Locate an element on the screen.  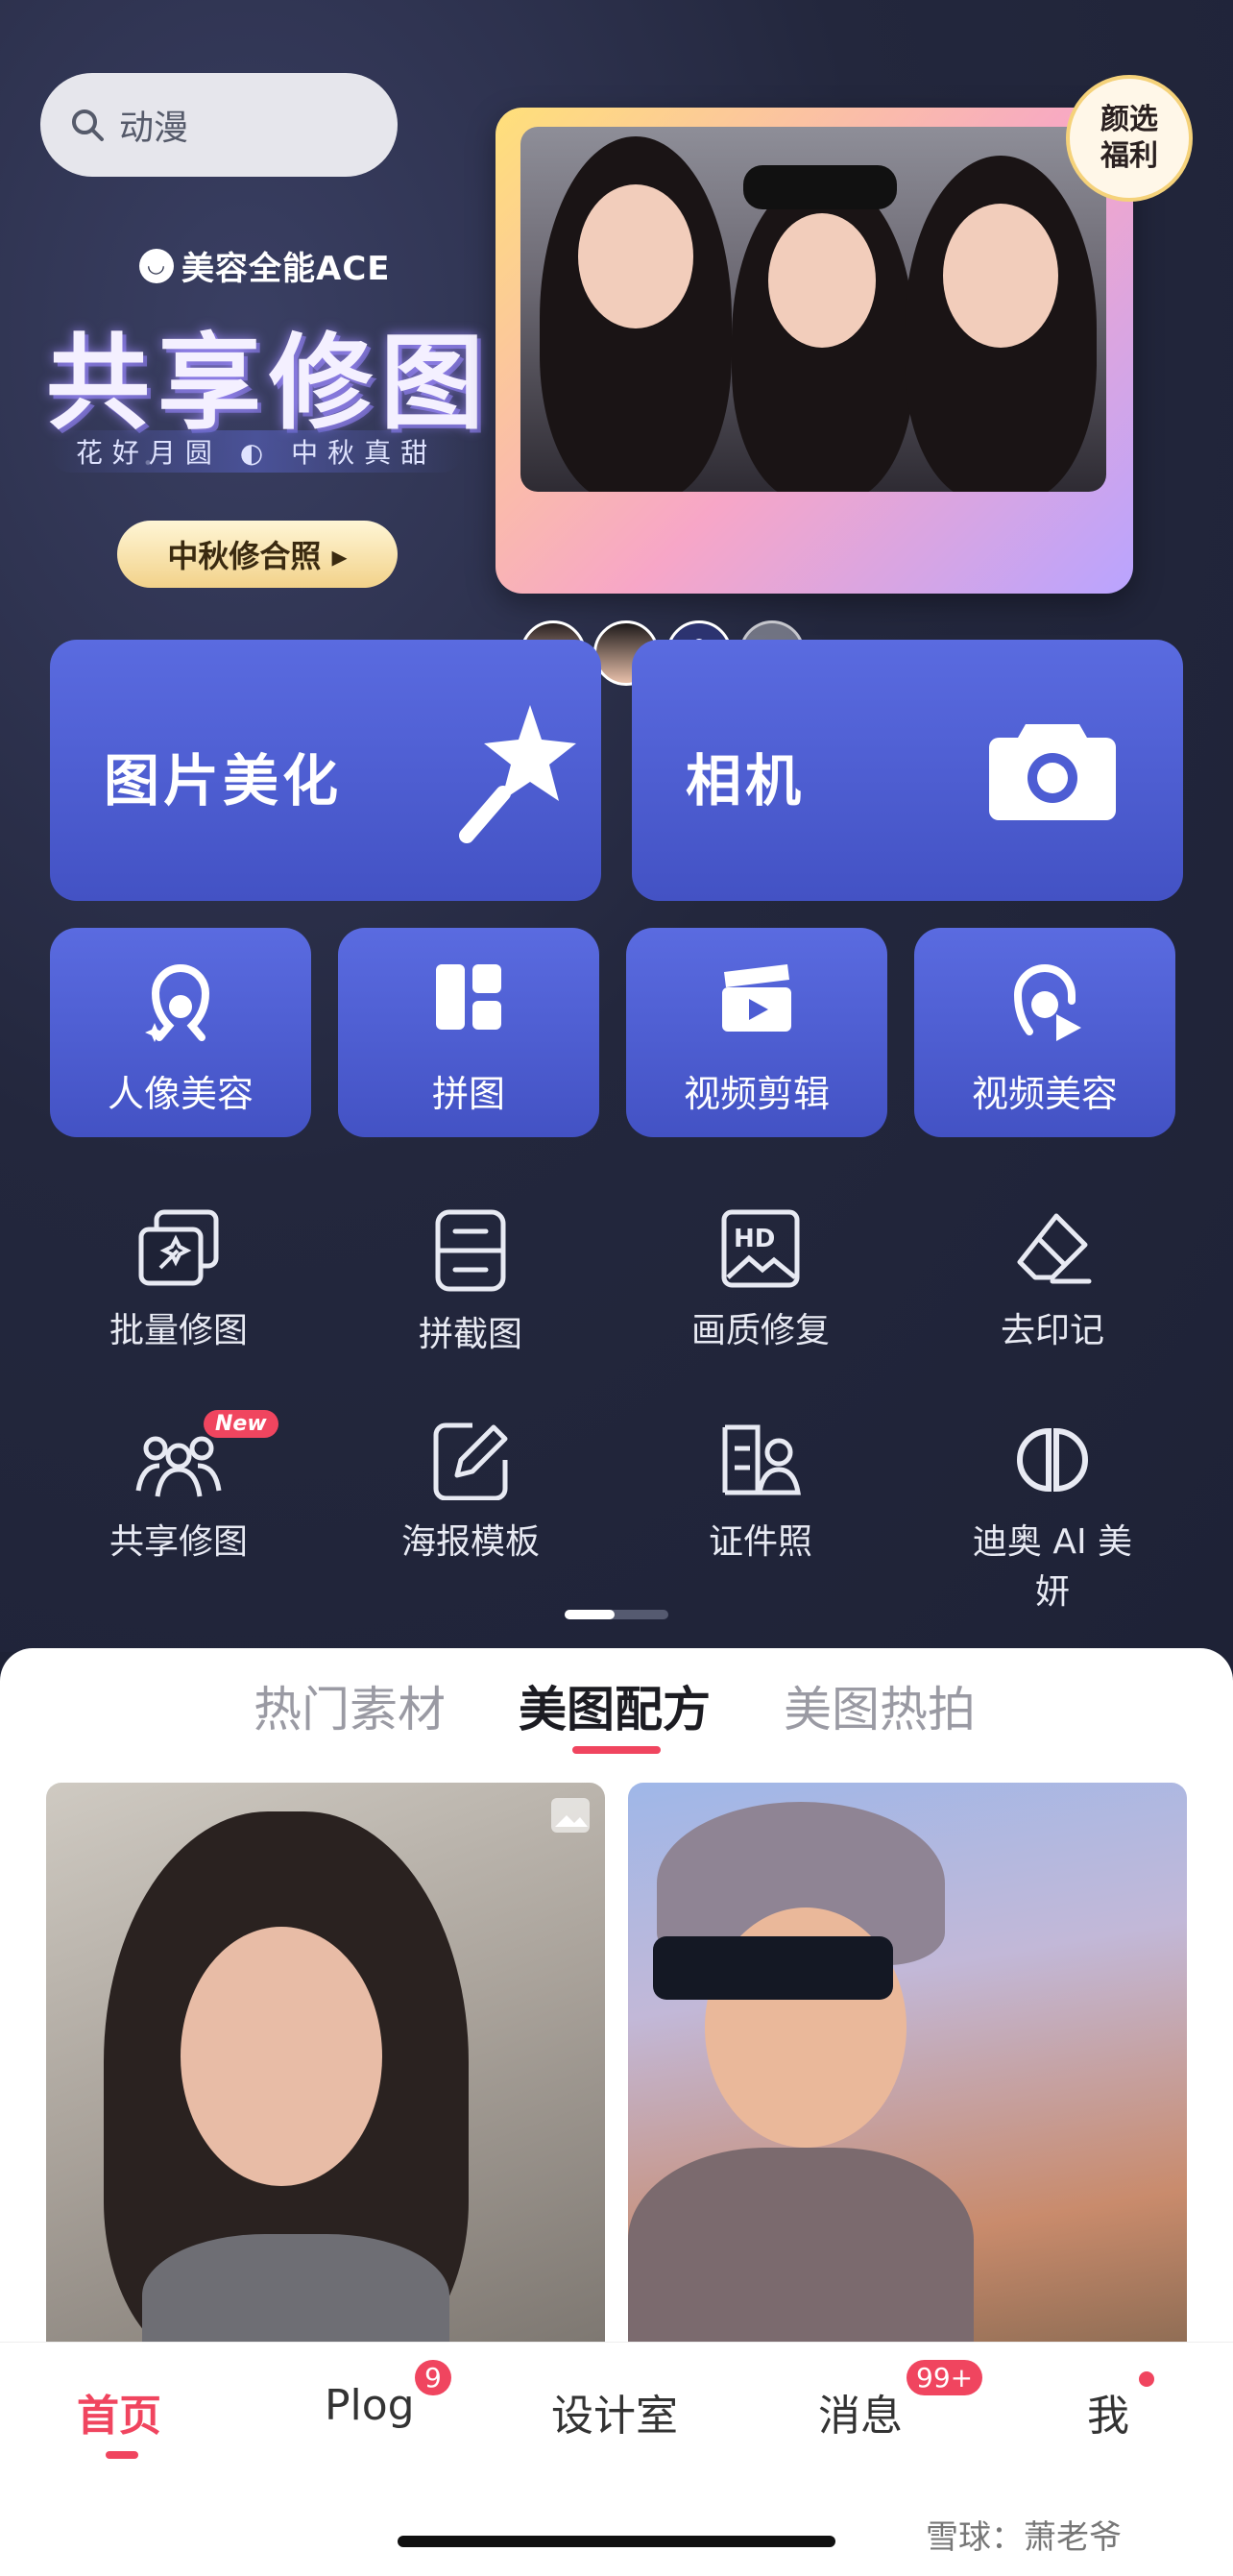
sweater-shape is located at coordinates (801, 2253).